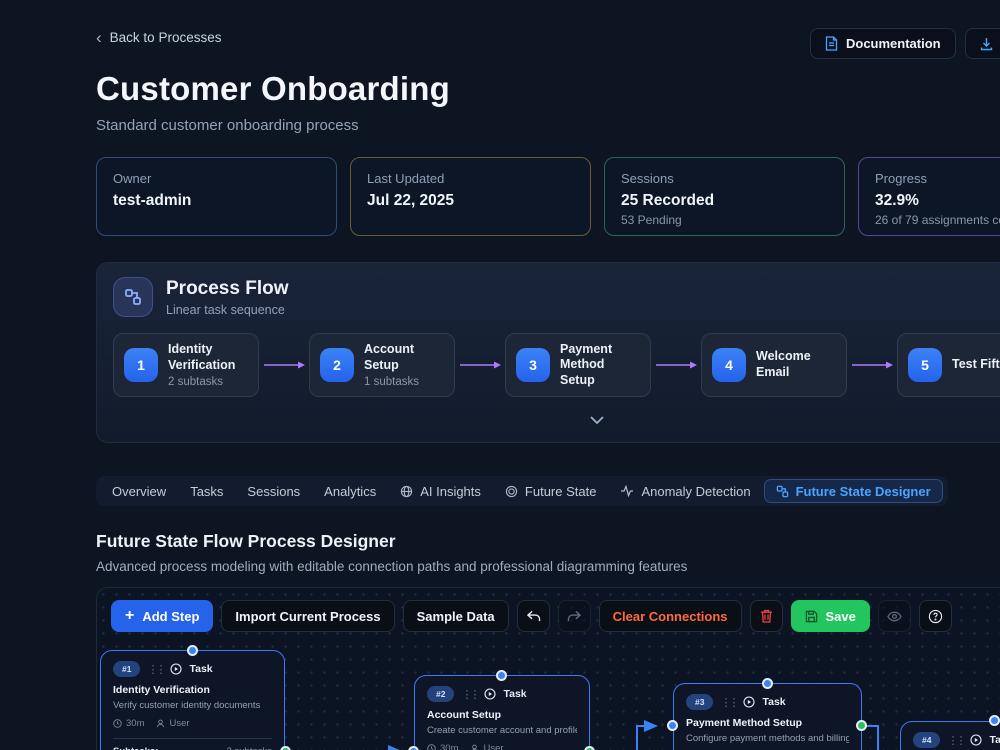 Image resolution: width=1000 pixels, height=750 pixels. I want to click on tab-sessions: Sessions, so click(273, 491).